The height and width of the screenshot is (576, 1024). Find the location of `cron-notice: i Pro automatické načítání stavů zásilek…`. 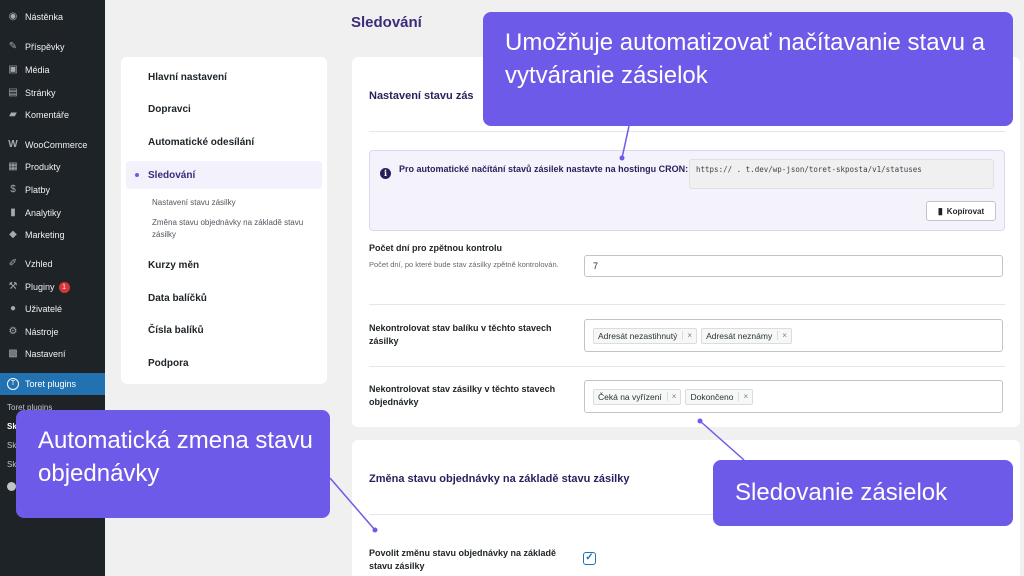

cron-notice: i Pro automatické načítání stavů zásilek… is located at coordinates (687, 190).